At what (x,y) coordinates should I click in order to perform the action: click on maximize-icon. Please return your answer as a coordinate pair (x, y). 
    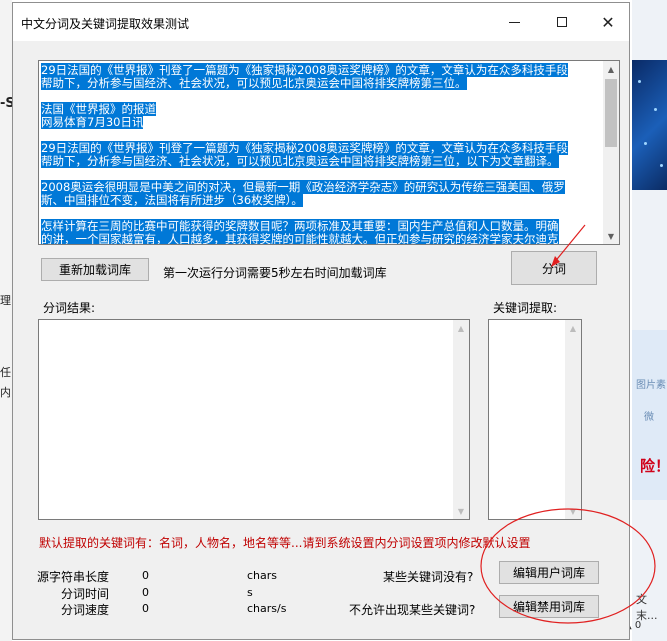
    Looking at the image, I should click on (562, 22).